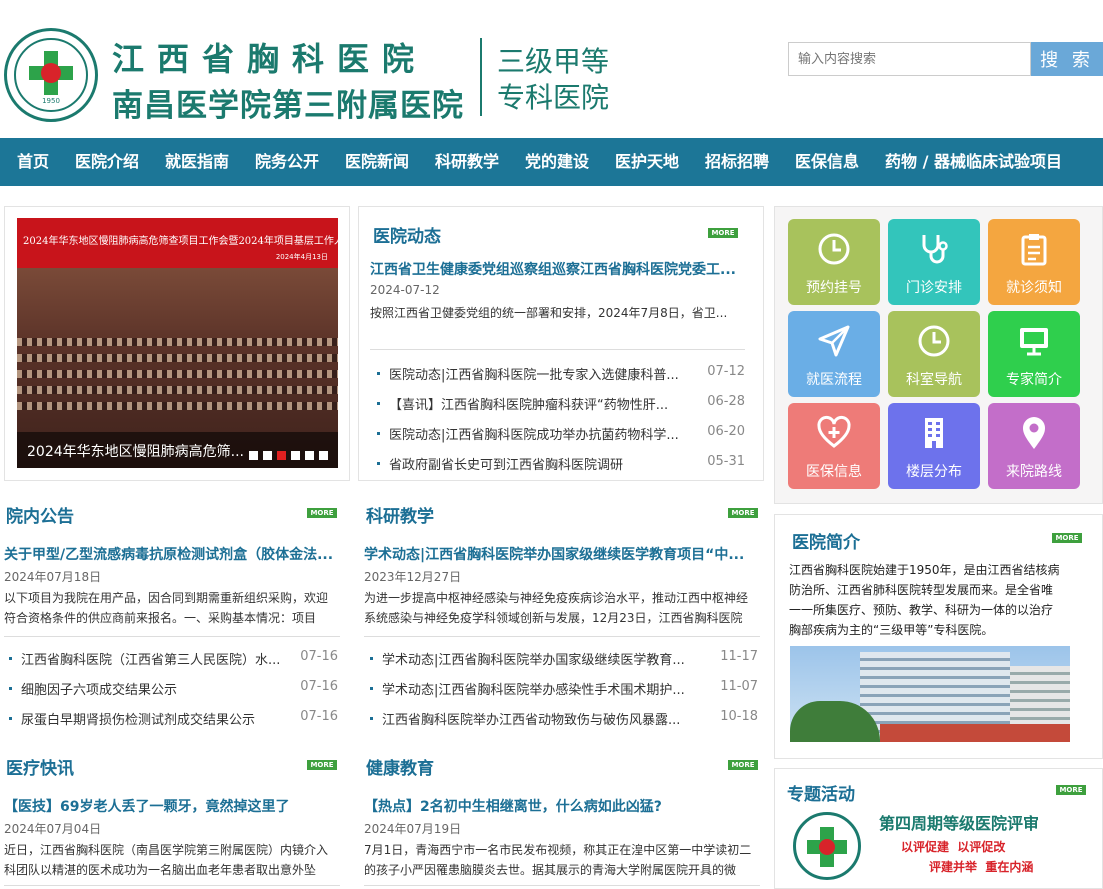  I want to click on nav-recruit: 招标招聘, so click(737, 162).